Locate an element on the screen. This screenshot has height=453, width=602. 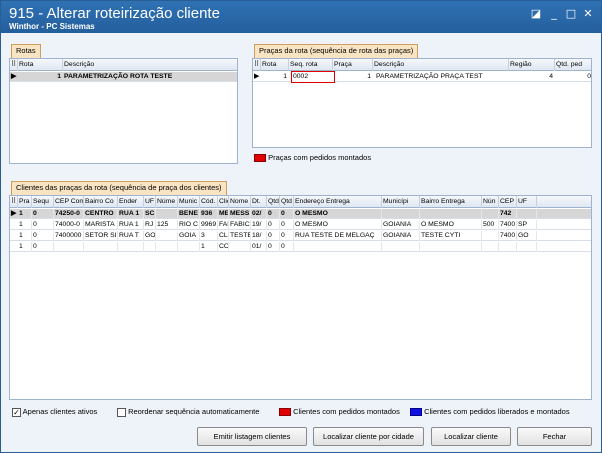
cell: FABIC is located at coordinates (240, 225).